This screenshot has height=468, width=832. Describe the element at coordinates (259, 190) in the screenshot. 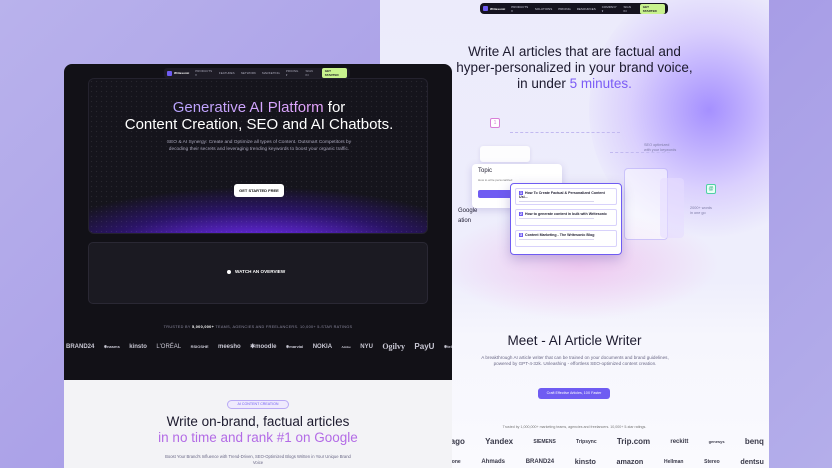

I see `get-started-free-button: GET STARTED FREE` at that location.